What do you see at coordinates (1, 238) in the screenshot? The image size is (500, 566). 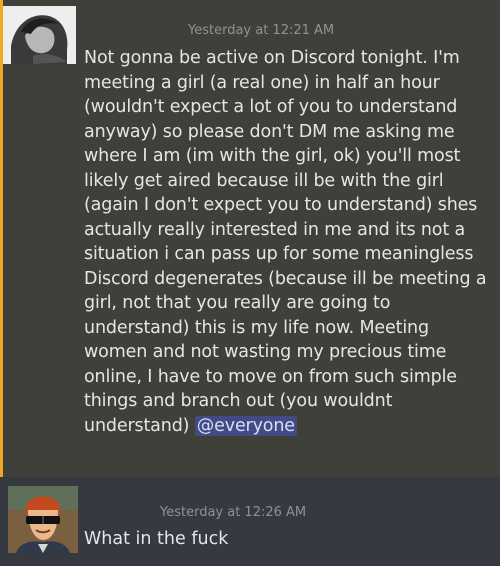 I see `mention-highlight-bar` at bounding box center [1, 238].